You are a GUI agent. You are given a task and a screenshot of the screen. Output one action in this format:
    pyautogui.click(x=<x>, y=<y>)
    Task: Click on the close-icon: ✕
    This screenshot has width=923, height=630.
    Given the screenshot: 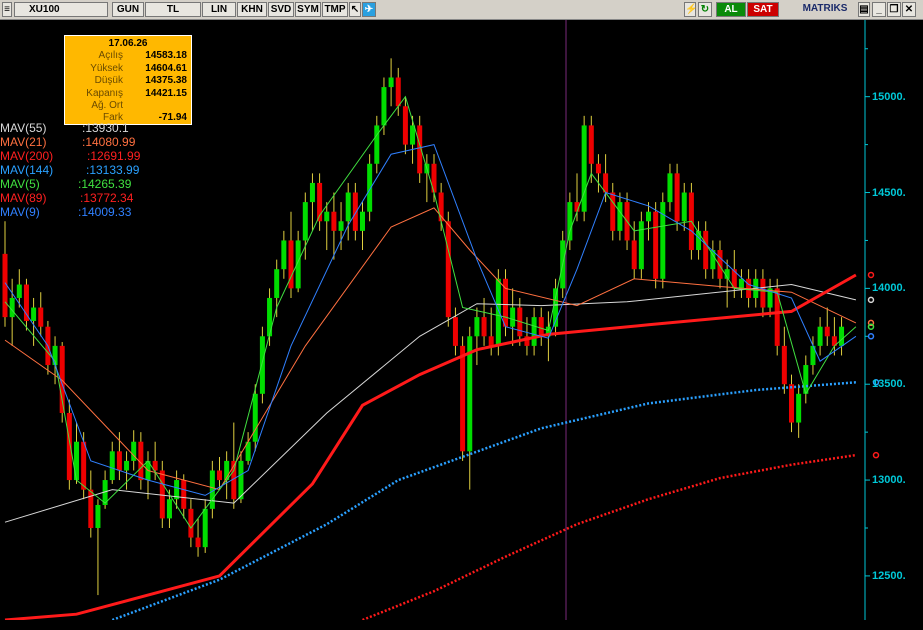 What is the action you would take?
    pyautogui.click(x=909, y=9)
    